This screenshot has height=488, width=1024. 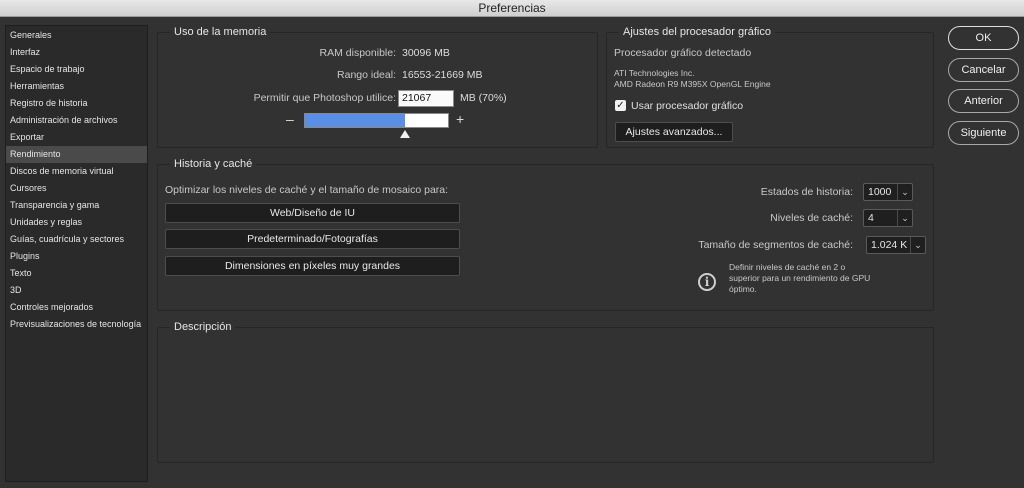 What do you see at coordinates (426, 98) in the screenshot?
I see `memory-amount-input: 21067` at bounding box center [426, 98].